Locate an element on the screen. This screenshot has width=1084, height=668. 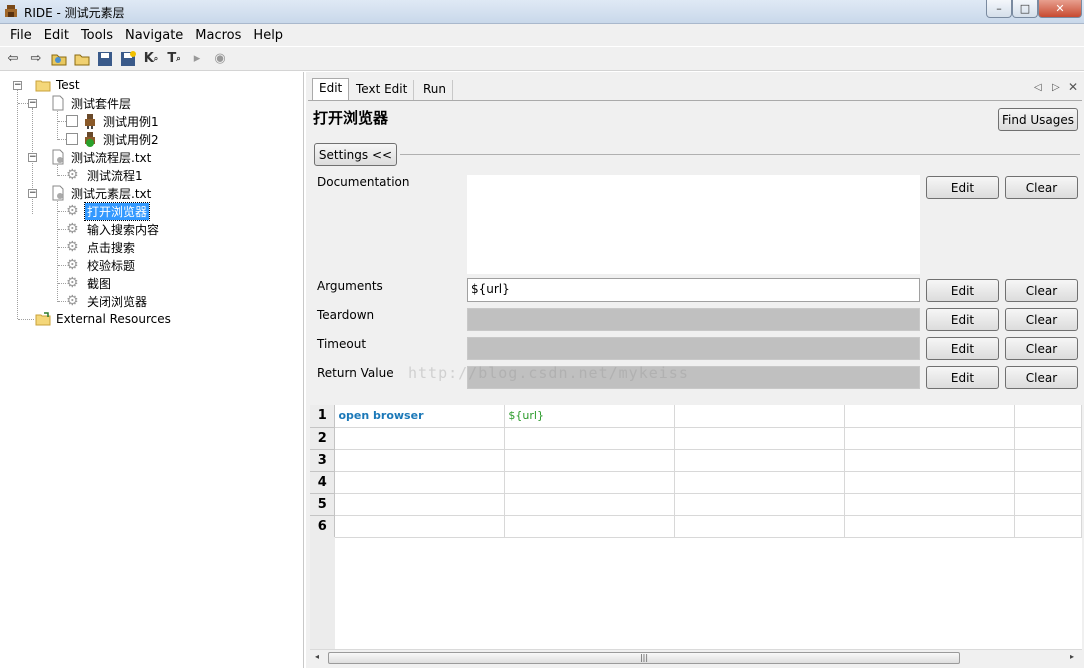
row-header: 3 is located at coordinates (323, 460).